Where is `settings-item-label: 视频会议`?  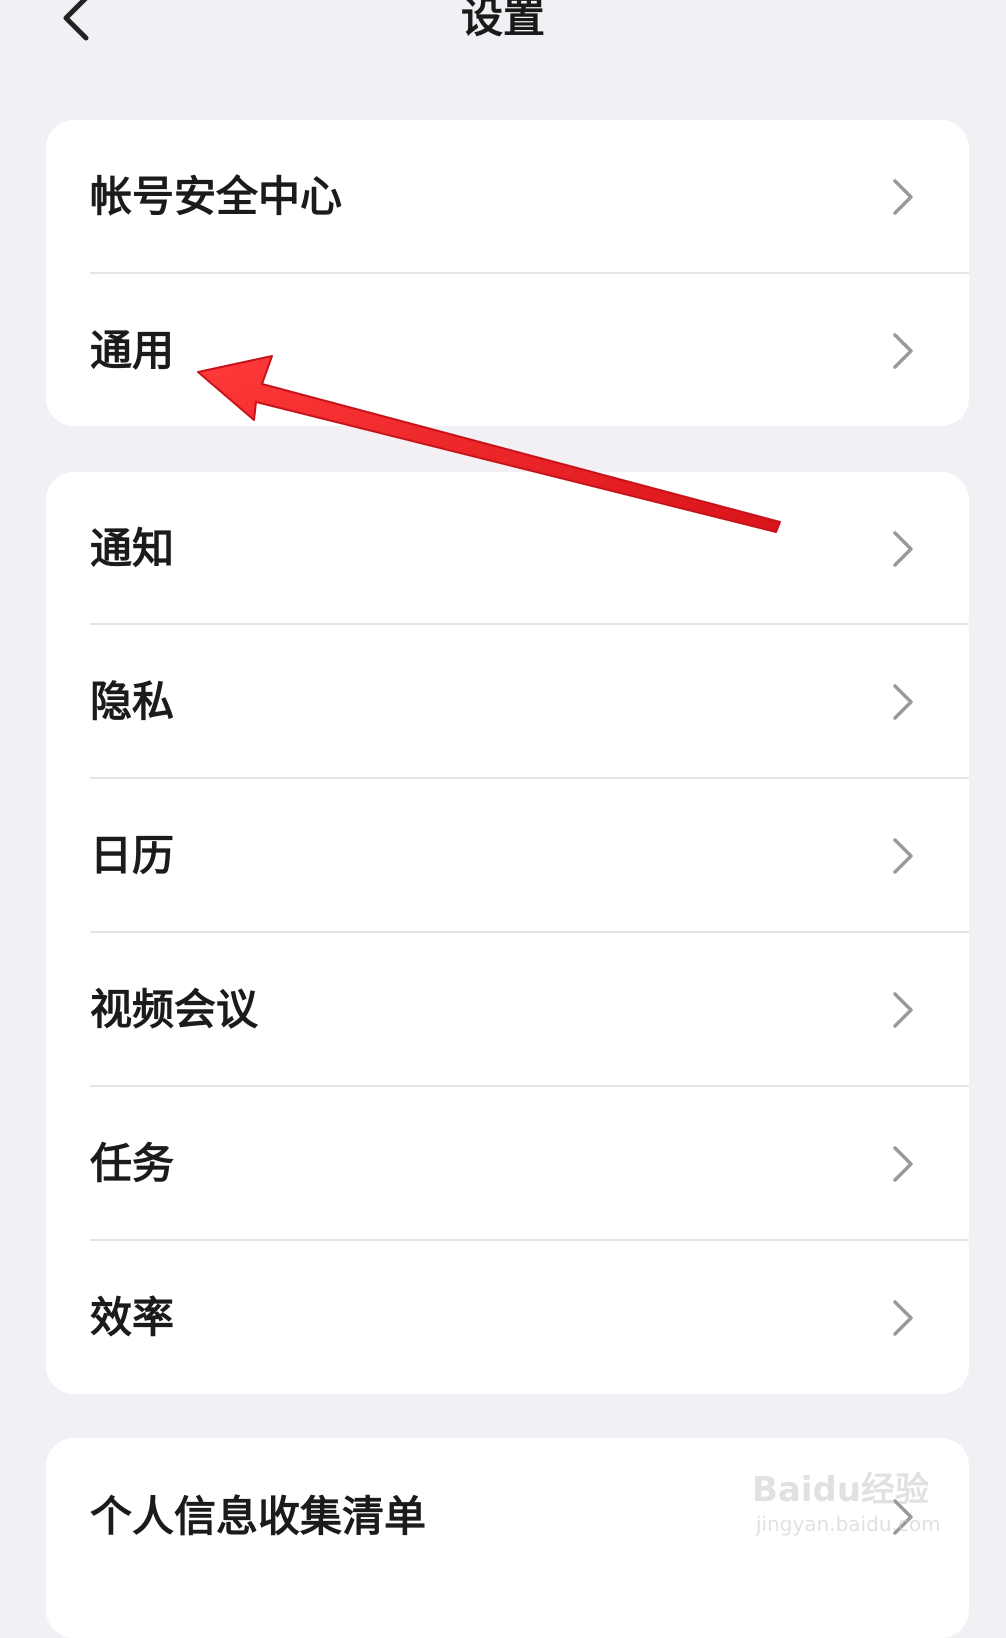 settings-item-label: 视频会议 is located at coordinates (174, 1009).